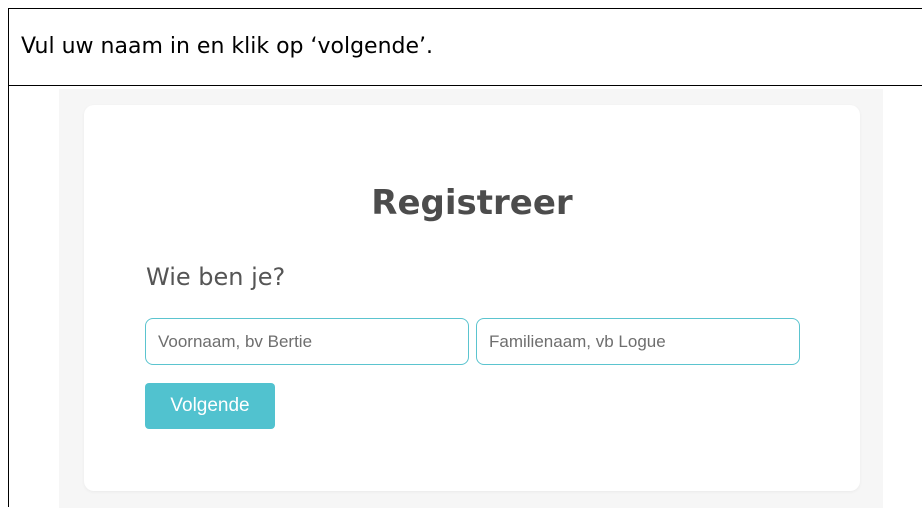 This screenshot has height=508, width=922. I want to click on last-name-input, so click(638, 341).